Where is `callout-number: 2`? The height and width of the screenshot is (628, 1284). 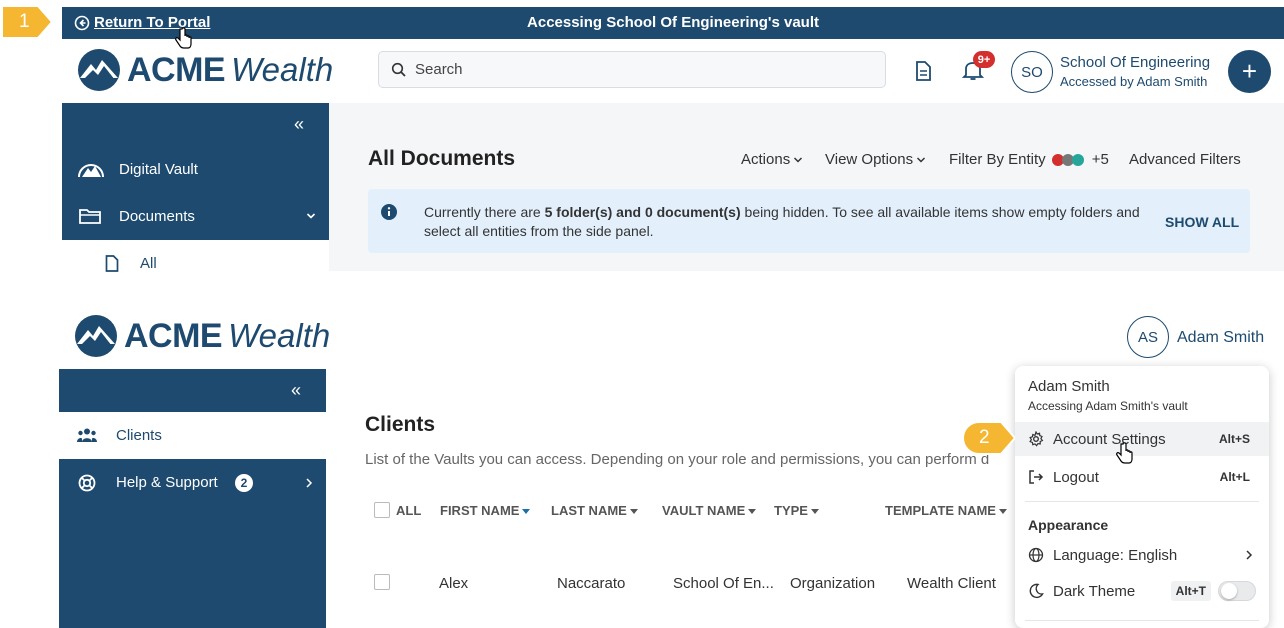 callout-number: 2 is located at coordinates (984, 437).